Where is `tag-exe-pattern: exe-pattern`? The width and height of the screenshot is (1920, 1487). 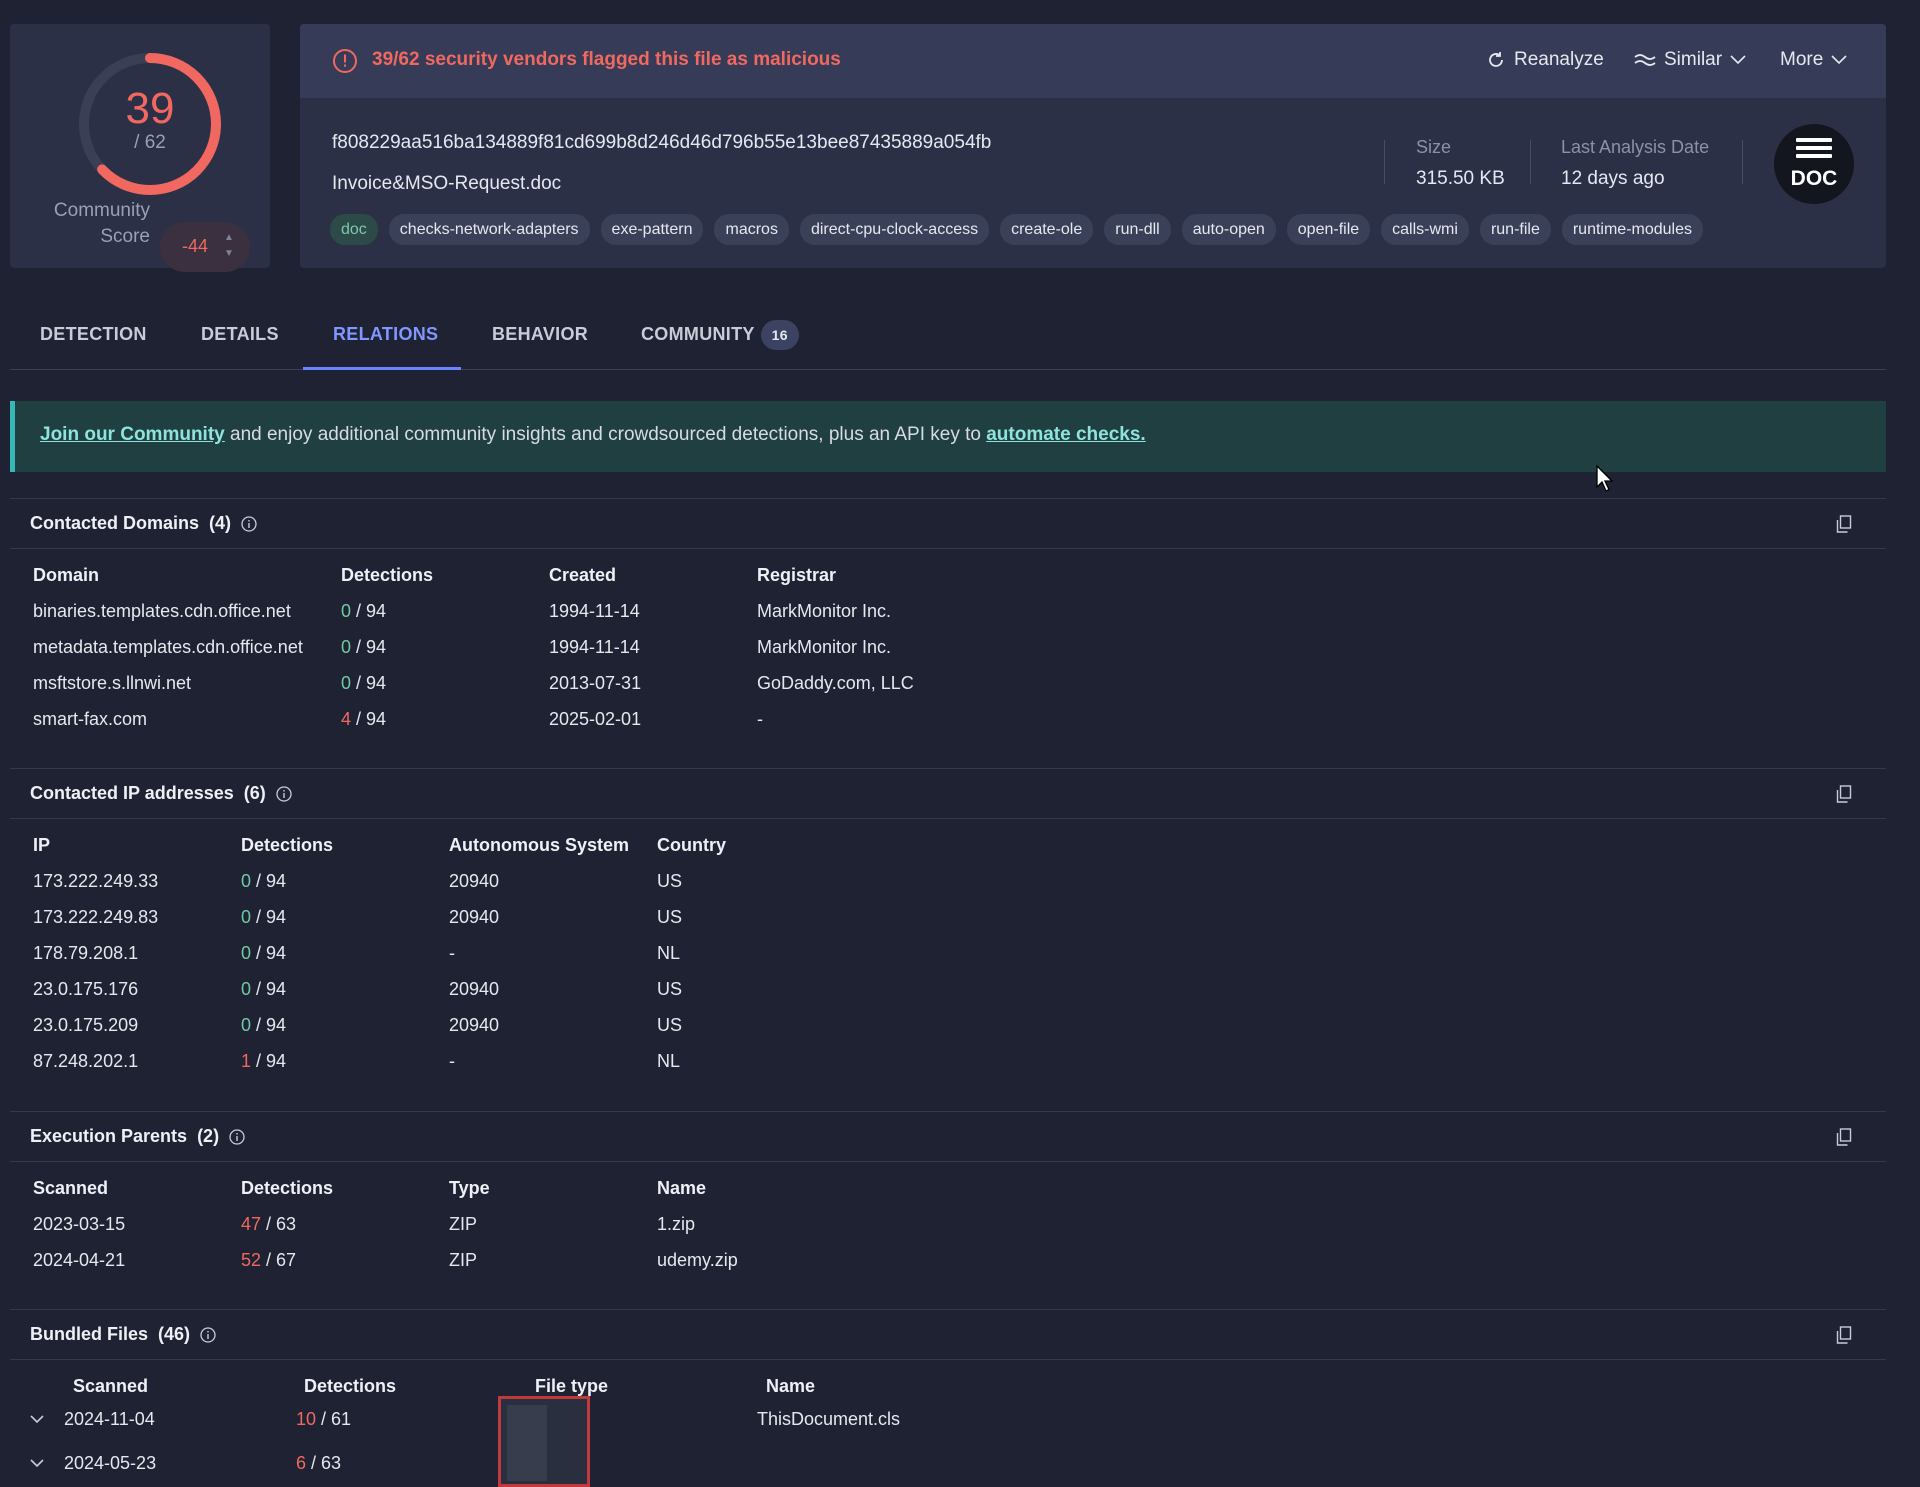
tag-exe-pattern: exe-pattern is located at coordinates (652, 229).